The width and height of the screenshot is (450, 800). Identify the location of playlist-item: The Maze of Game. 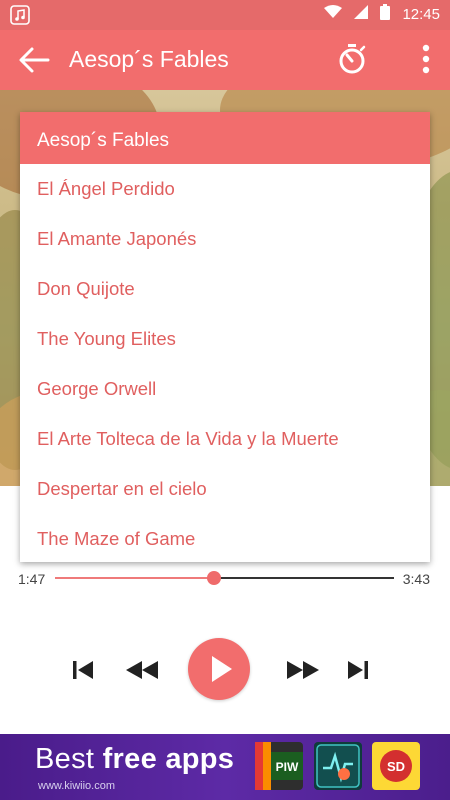
(225, 539).